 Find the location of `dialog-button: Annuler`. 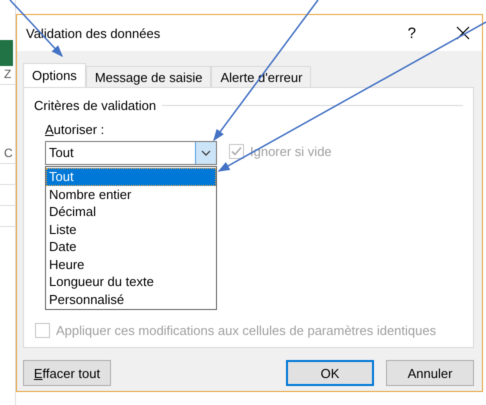

dialog-button: Annuler is located at coordinates (430, 373).